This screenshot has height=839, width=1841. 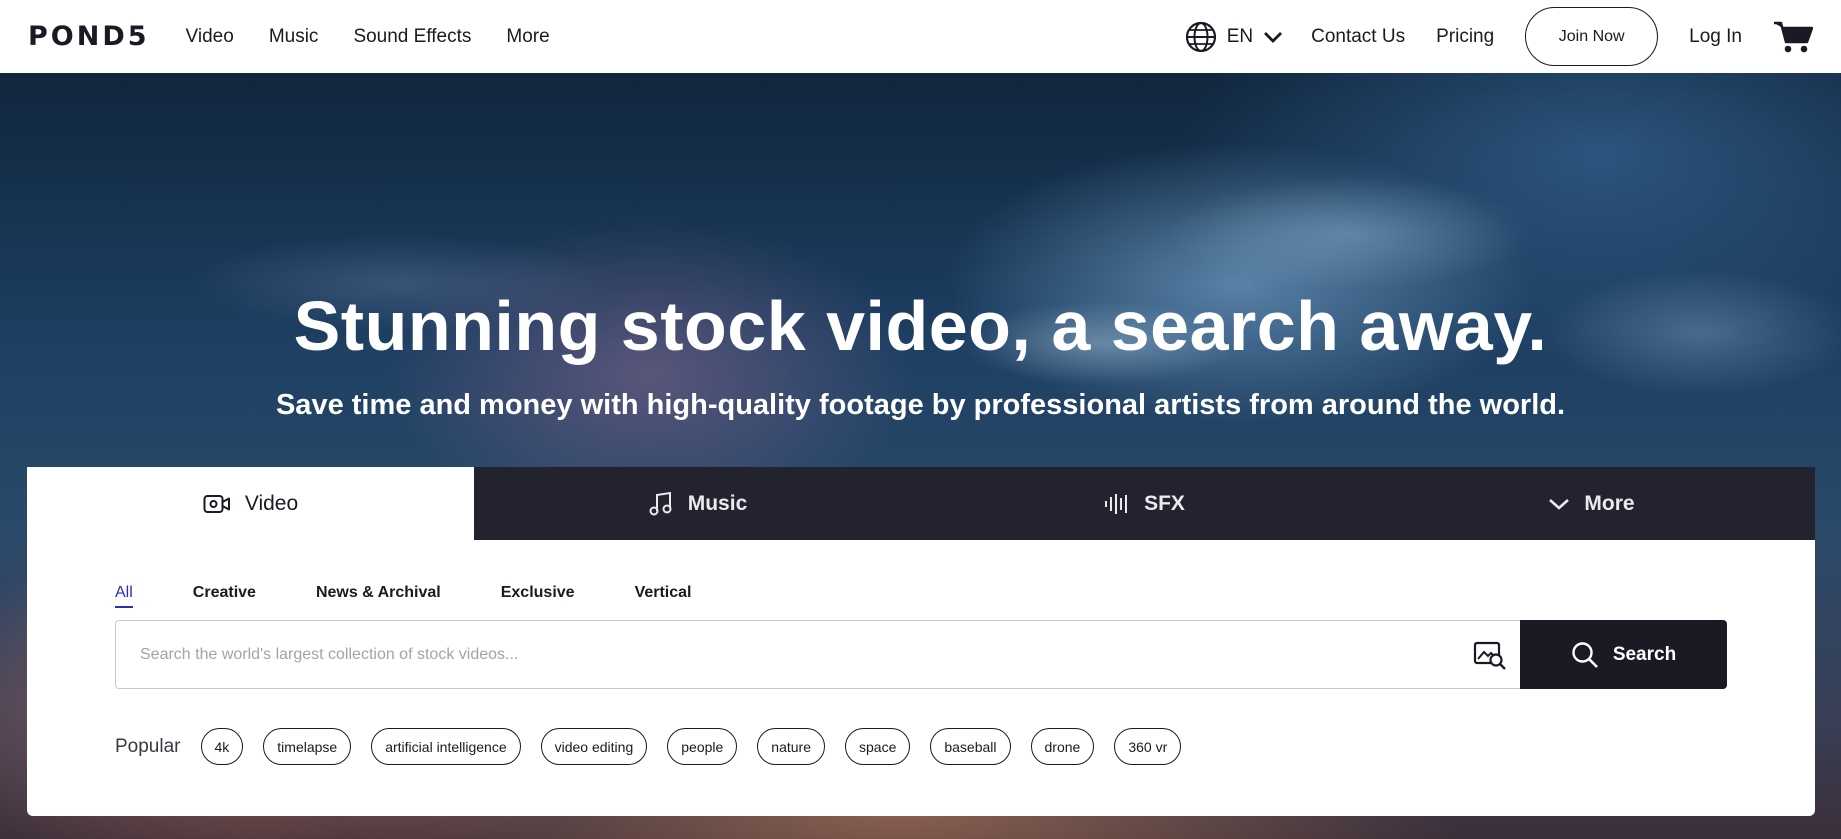 I want to click on nav-video: Video, so click(x=210, y=37).